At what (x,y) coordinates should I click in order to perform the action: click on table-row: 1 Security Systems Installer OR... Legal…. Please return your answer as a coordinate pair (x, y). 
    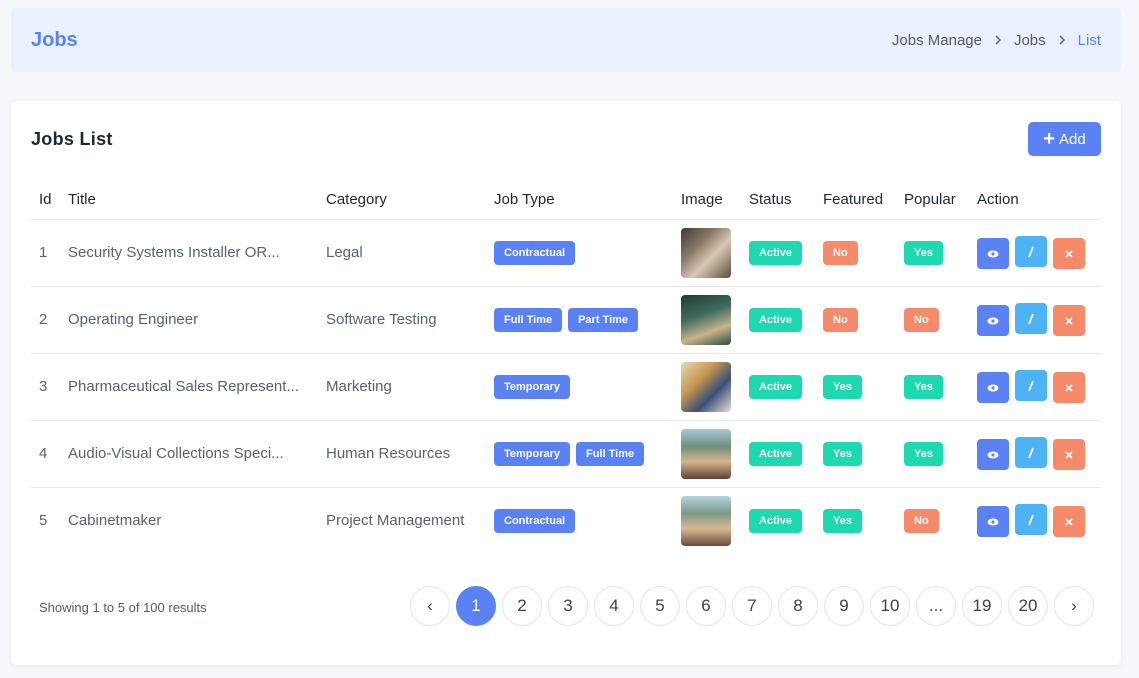
    Looking at the image, I should click on (566, 253).